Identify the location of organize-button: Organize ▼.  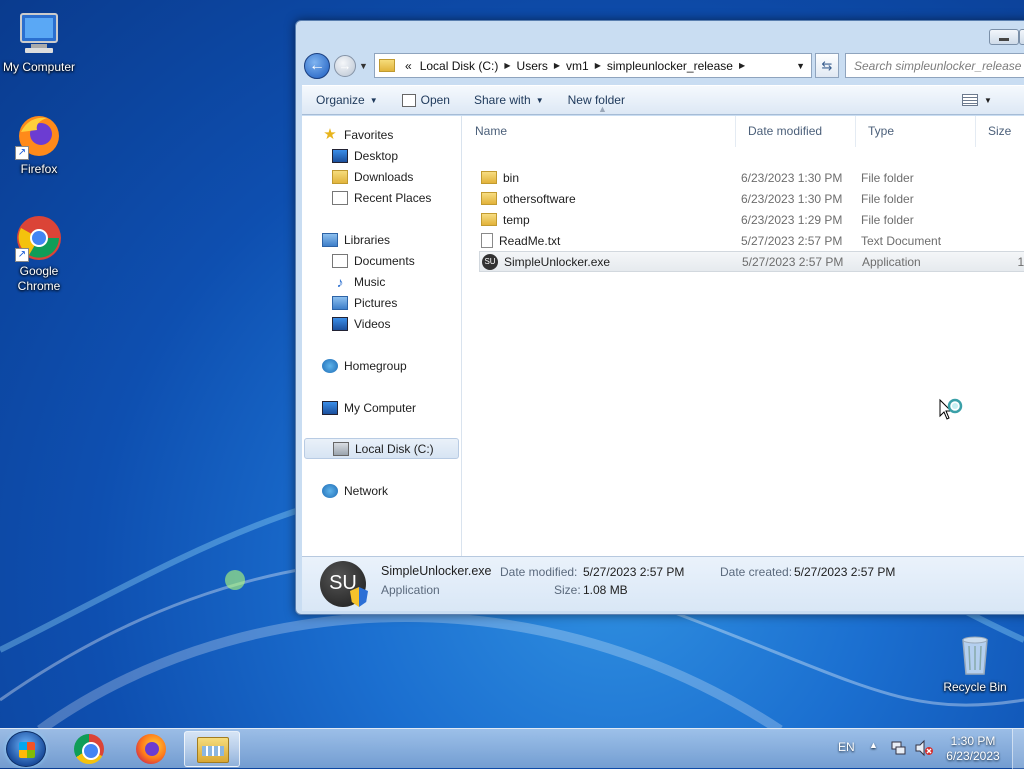
(346, 100).